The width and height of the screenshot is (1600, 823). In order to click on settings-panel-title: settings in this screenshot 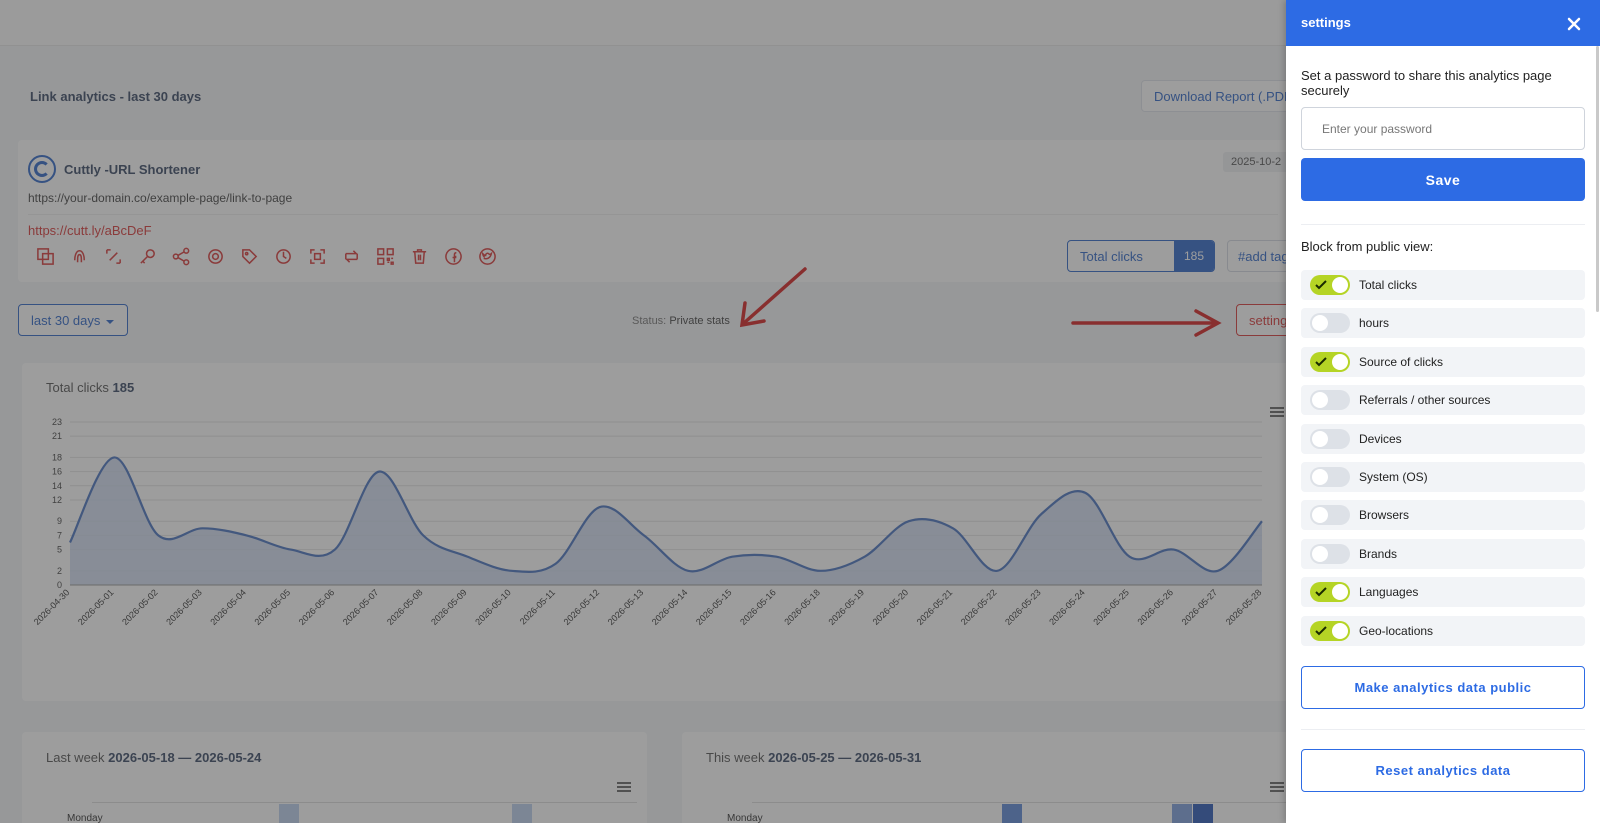, I will do `click(1326, 22)`.